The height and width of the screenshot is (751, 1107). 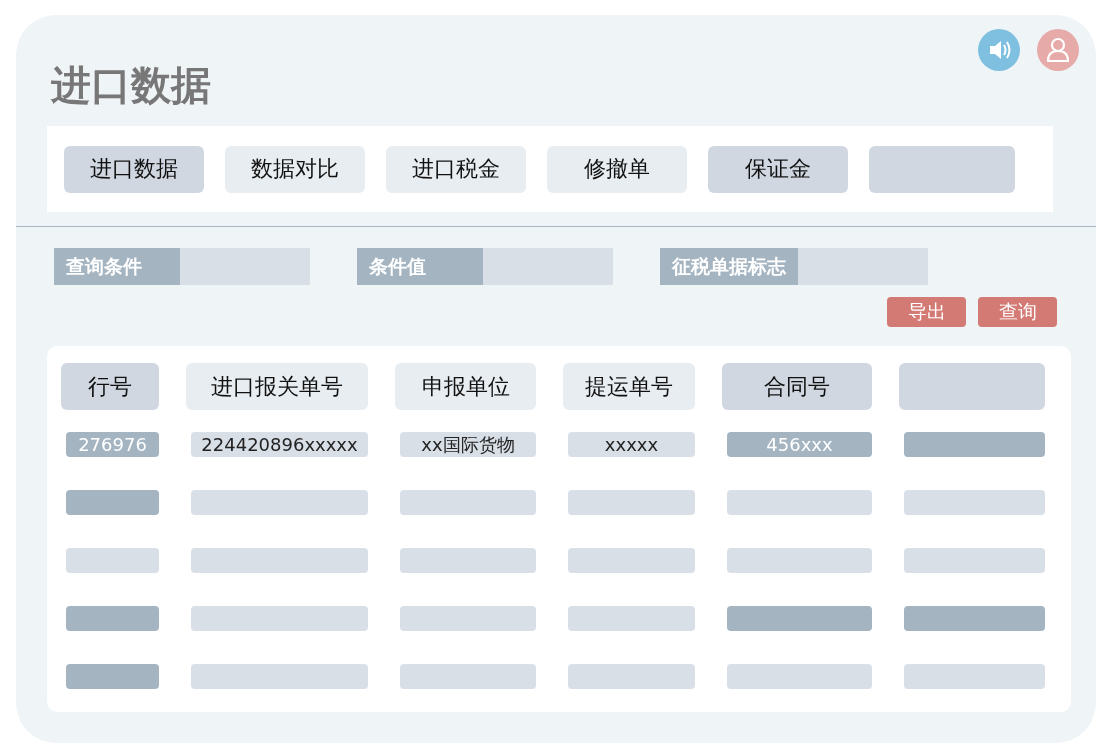 I want to click on column-header: 合同号, so click(x=797, y=386).